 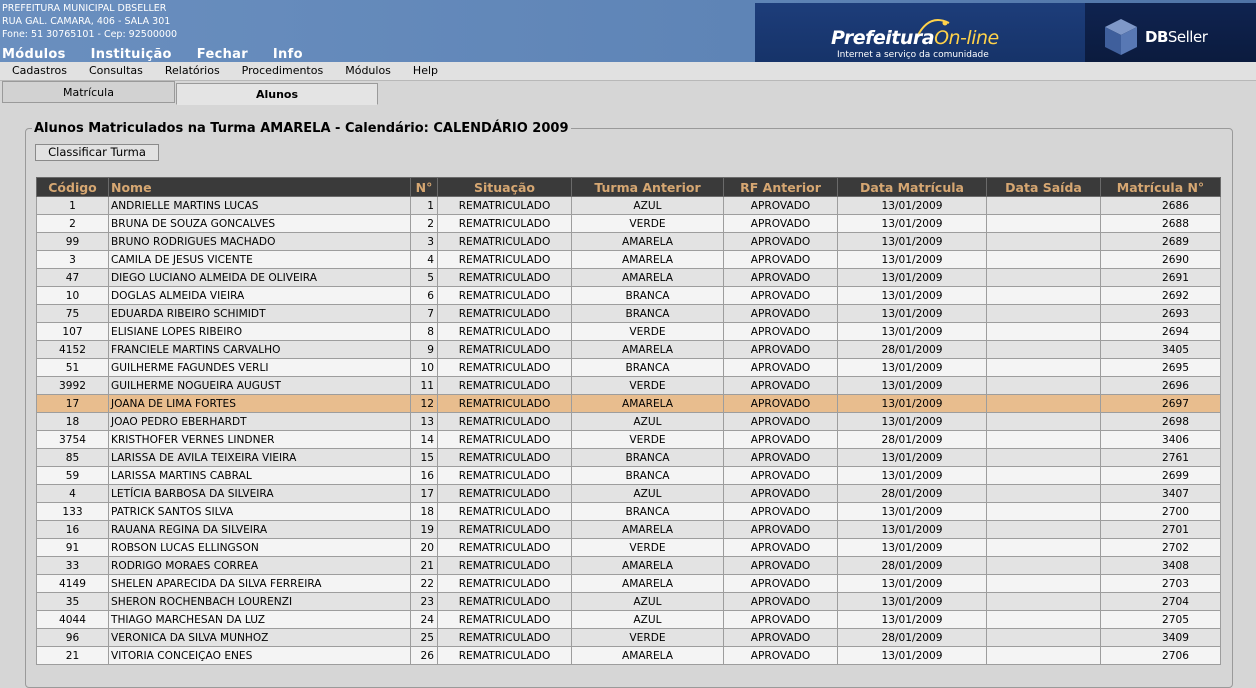 I want to click on menu-cadastros: Cadastros, so click(x=38, y=71).